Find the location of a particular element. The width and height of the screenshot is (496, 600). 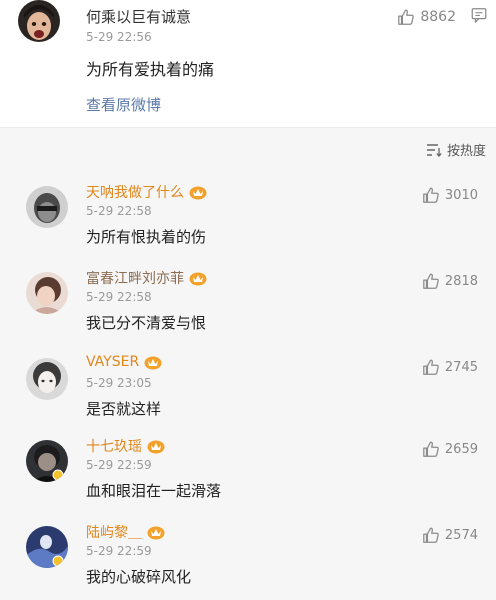

reply-like-button: 2574 is located at coordinates (450, 535).